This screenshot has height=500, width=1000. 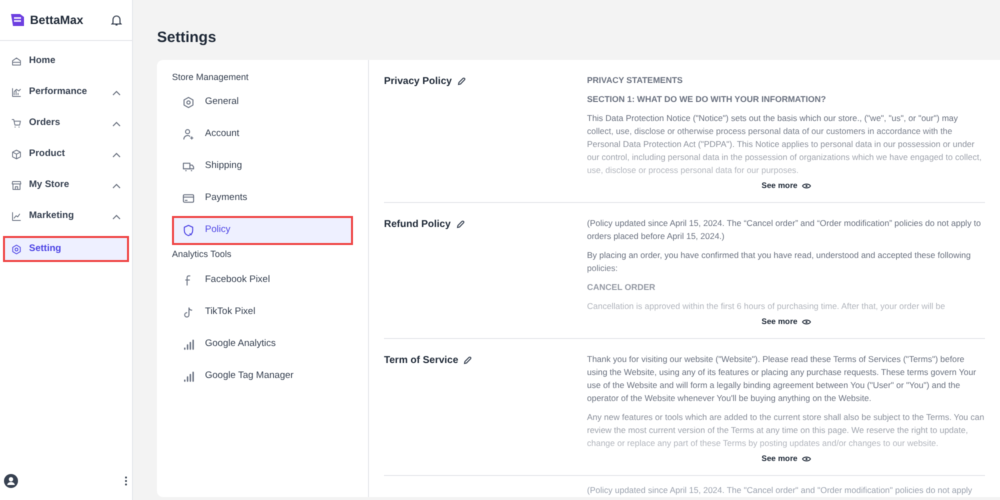 What do you see at coordinates (16, 154) in the screenshot?
I see `box-icon` at bounding box center [16, 154].